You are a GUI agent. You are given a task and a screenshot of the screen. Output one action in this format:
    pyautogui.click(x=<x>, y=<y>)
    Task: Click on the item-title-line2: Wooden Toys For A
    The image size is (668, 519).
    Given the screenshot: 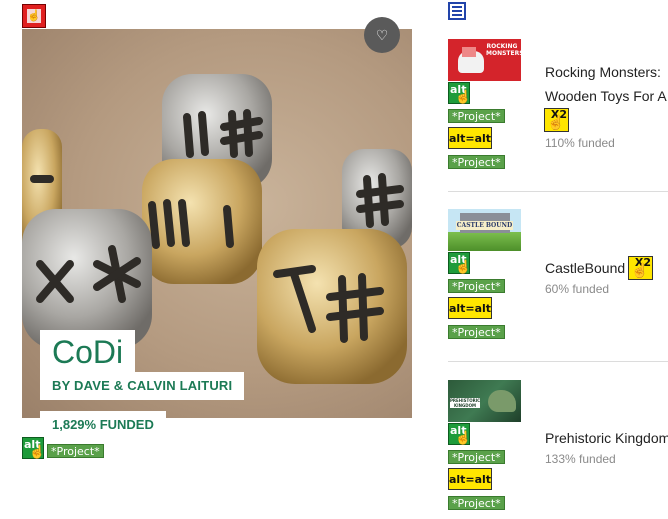 What is the action you would take?
    pyautogui.click(x=606, y=96)
    